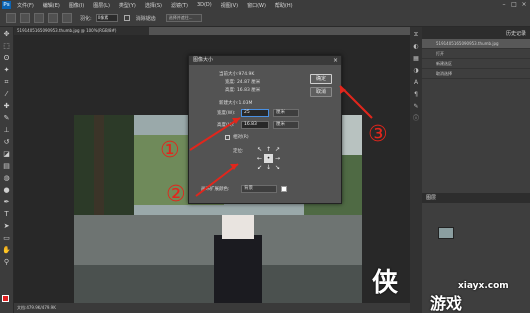 Image resolution: width=530 pixels, height=313 pixels. I want to click on color-panel-icon: ◐, so click(416, 47).